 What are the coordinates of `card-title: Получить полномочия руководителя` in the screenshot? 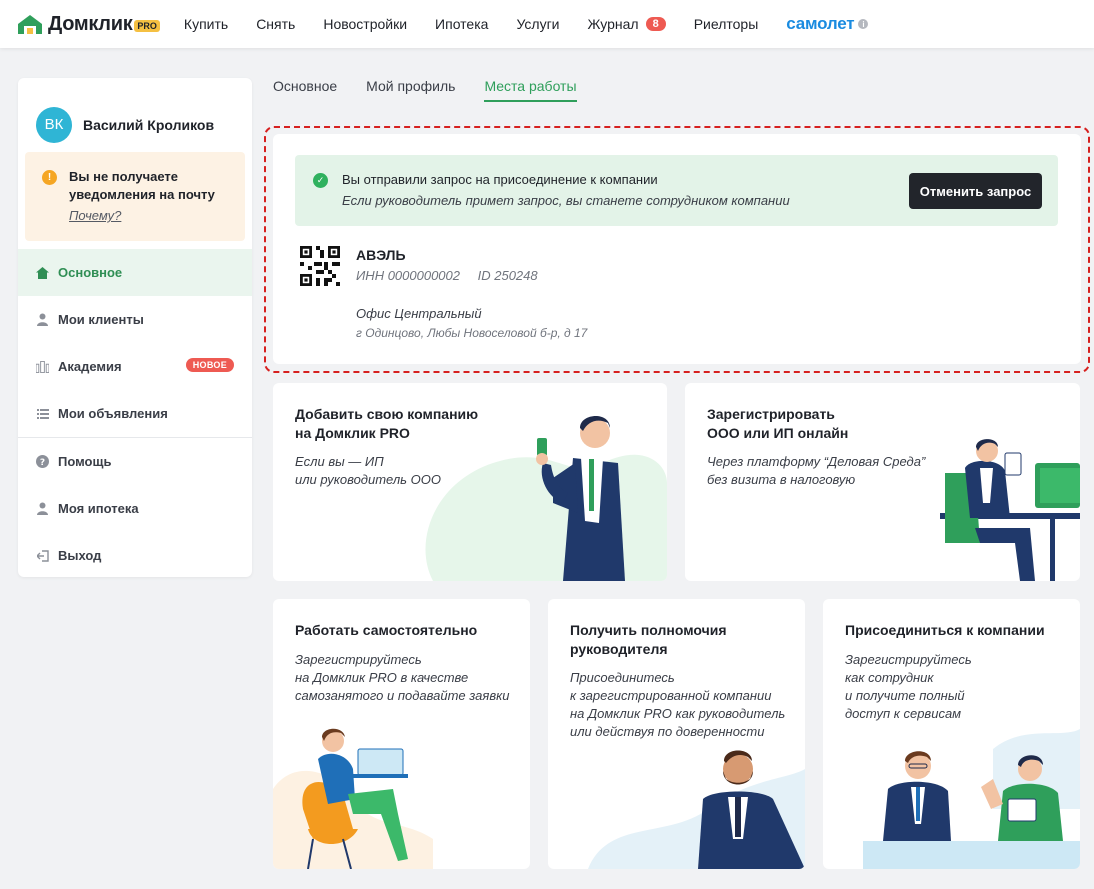 It's located at (648, 639).